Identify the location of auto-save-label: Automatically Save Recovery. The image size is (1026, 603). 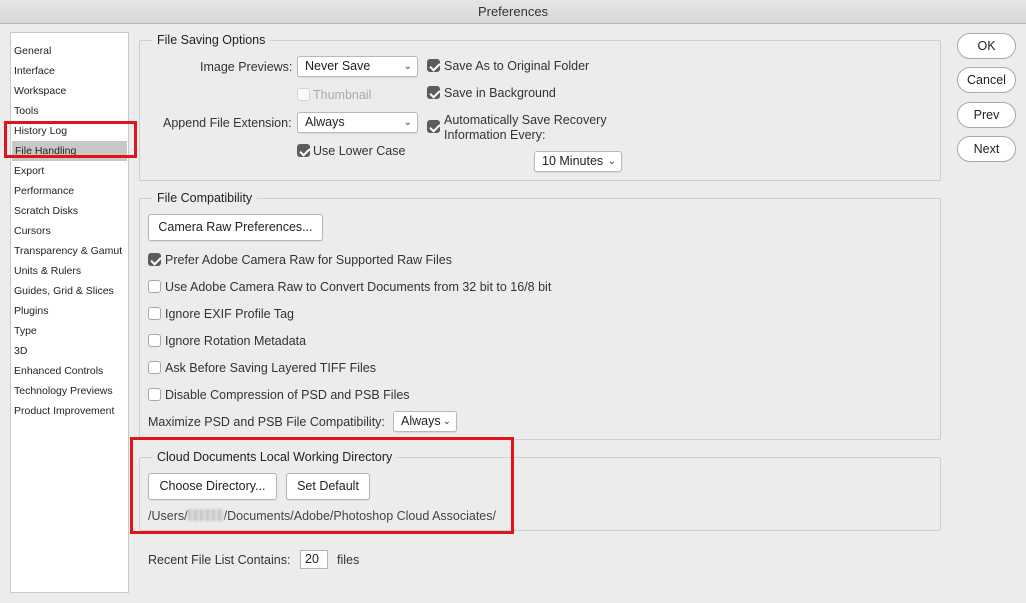
(525, 120).